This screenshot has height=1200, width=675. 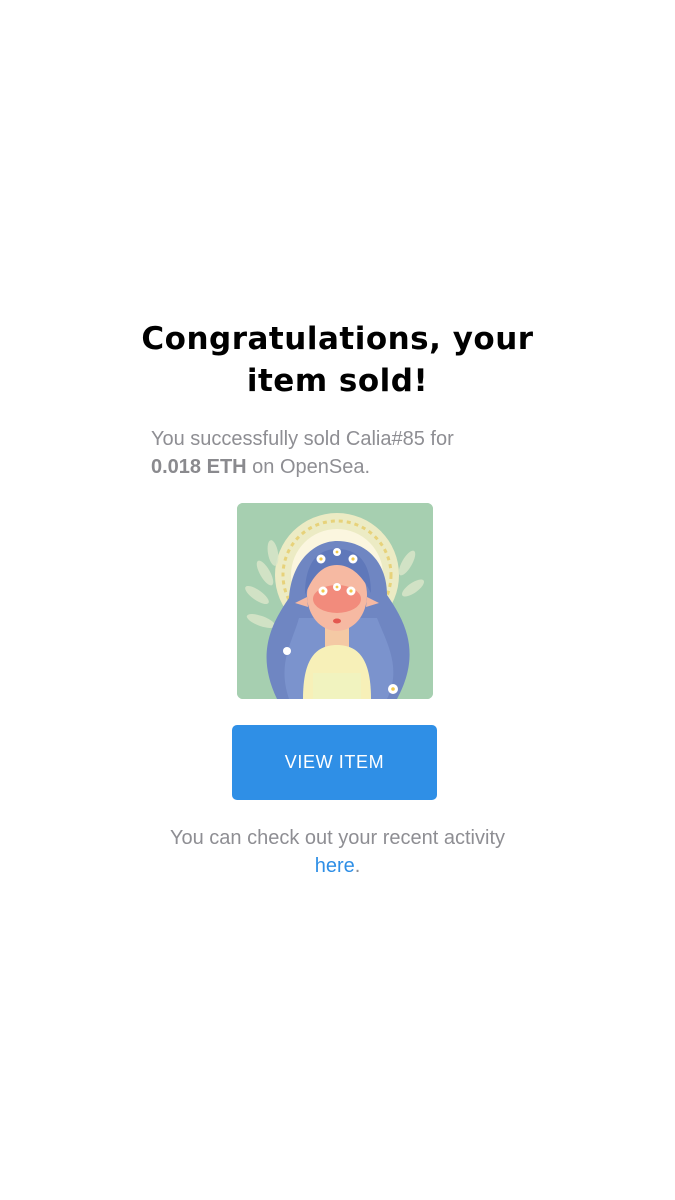 I want to click on footer-period: ., so click(x=357, y=866).